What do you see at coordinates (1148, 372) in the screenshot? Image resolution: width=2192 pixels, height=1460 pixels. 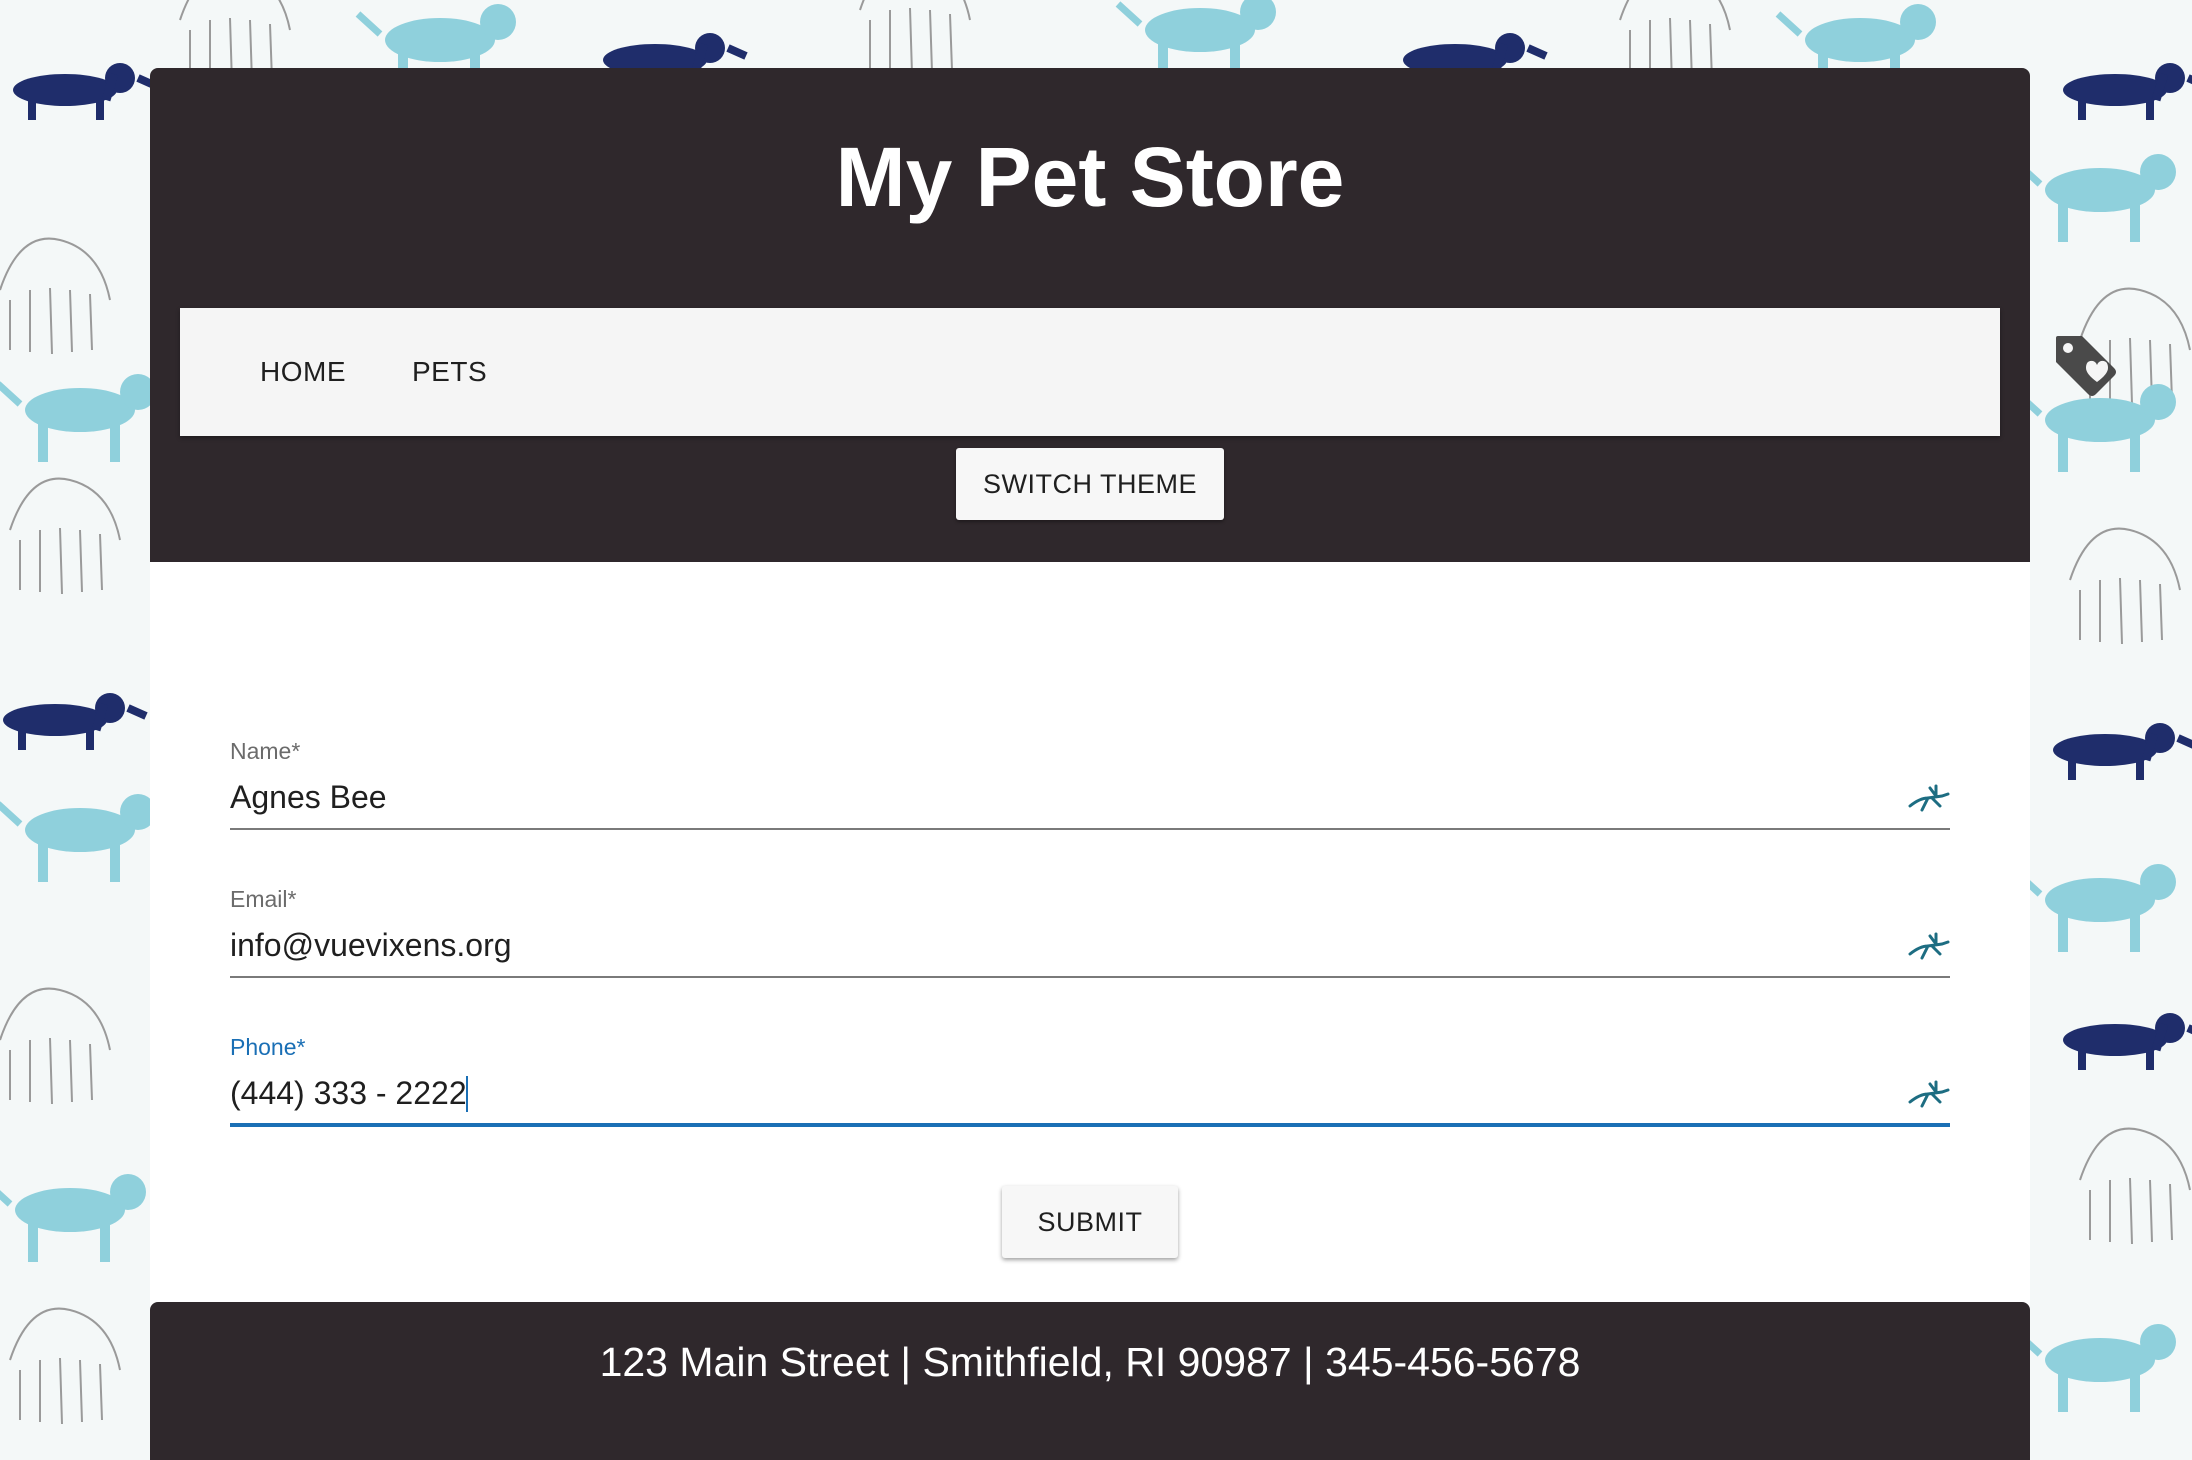 I see `navigation-bar: HOME PETS` at bounding box center [1148, 372].